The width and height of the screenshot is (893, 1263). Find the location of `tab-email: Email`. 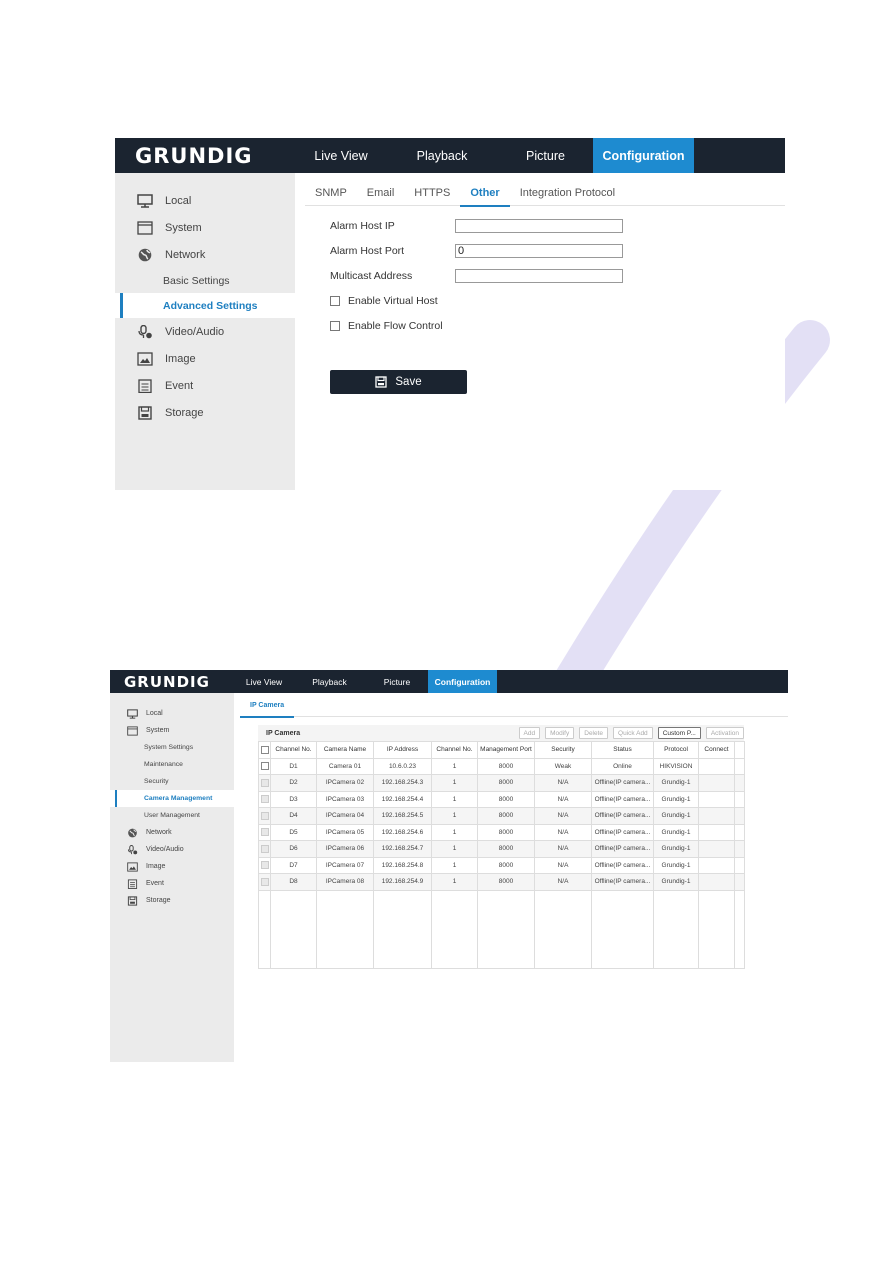

tab-email: Email is located at coordinates (381, 189).